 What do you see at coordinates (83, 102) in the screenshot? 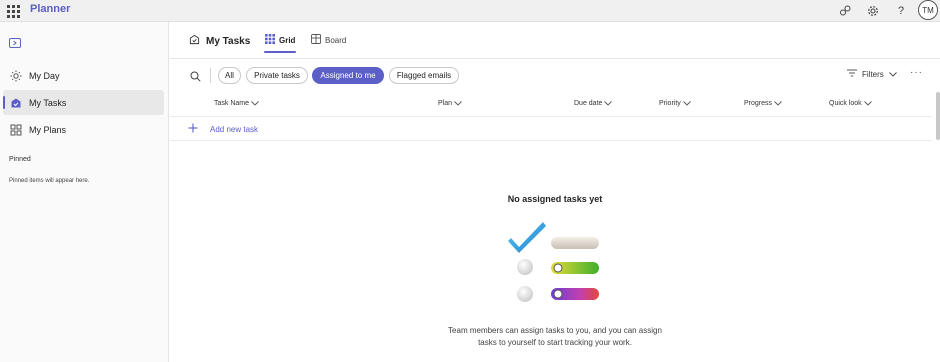
I see `sidebar-item-my-tasks: My Tasks` at bounding box center [83, 102].